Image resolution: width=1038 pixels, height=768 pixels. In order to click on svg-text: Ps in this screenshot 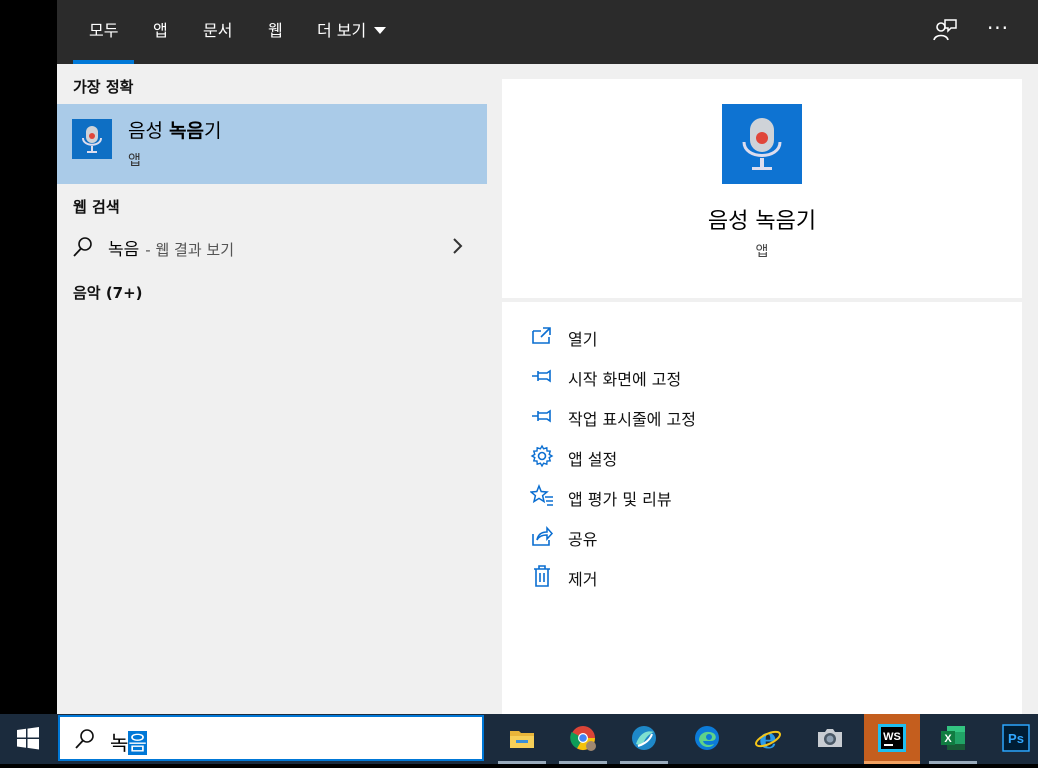, I will do `click(1016, 738)`.